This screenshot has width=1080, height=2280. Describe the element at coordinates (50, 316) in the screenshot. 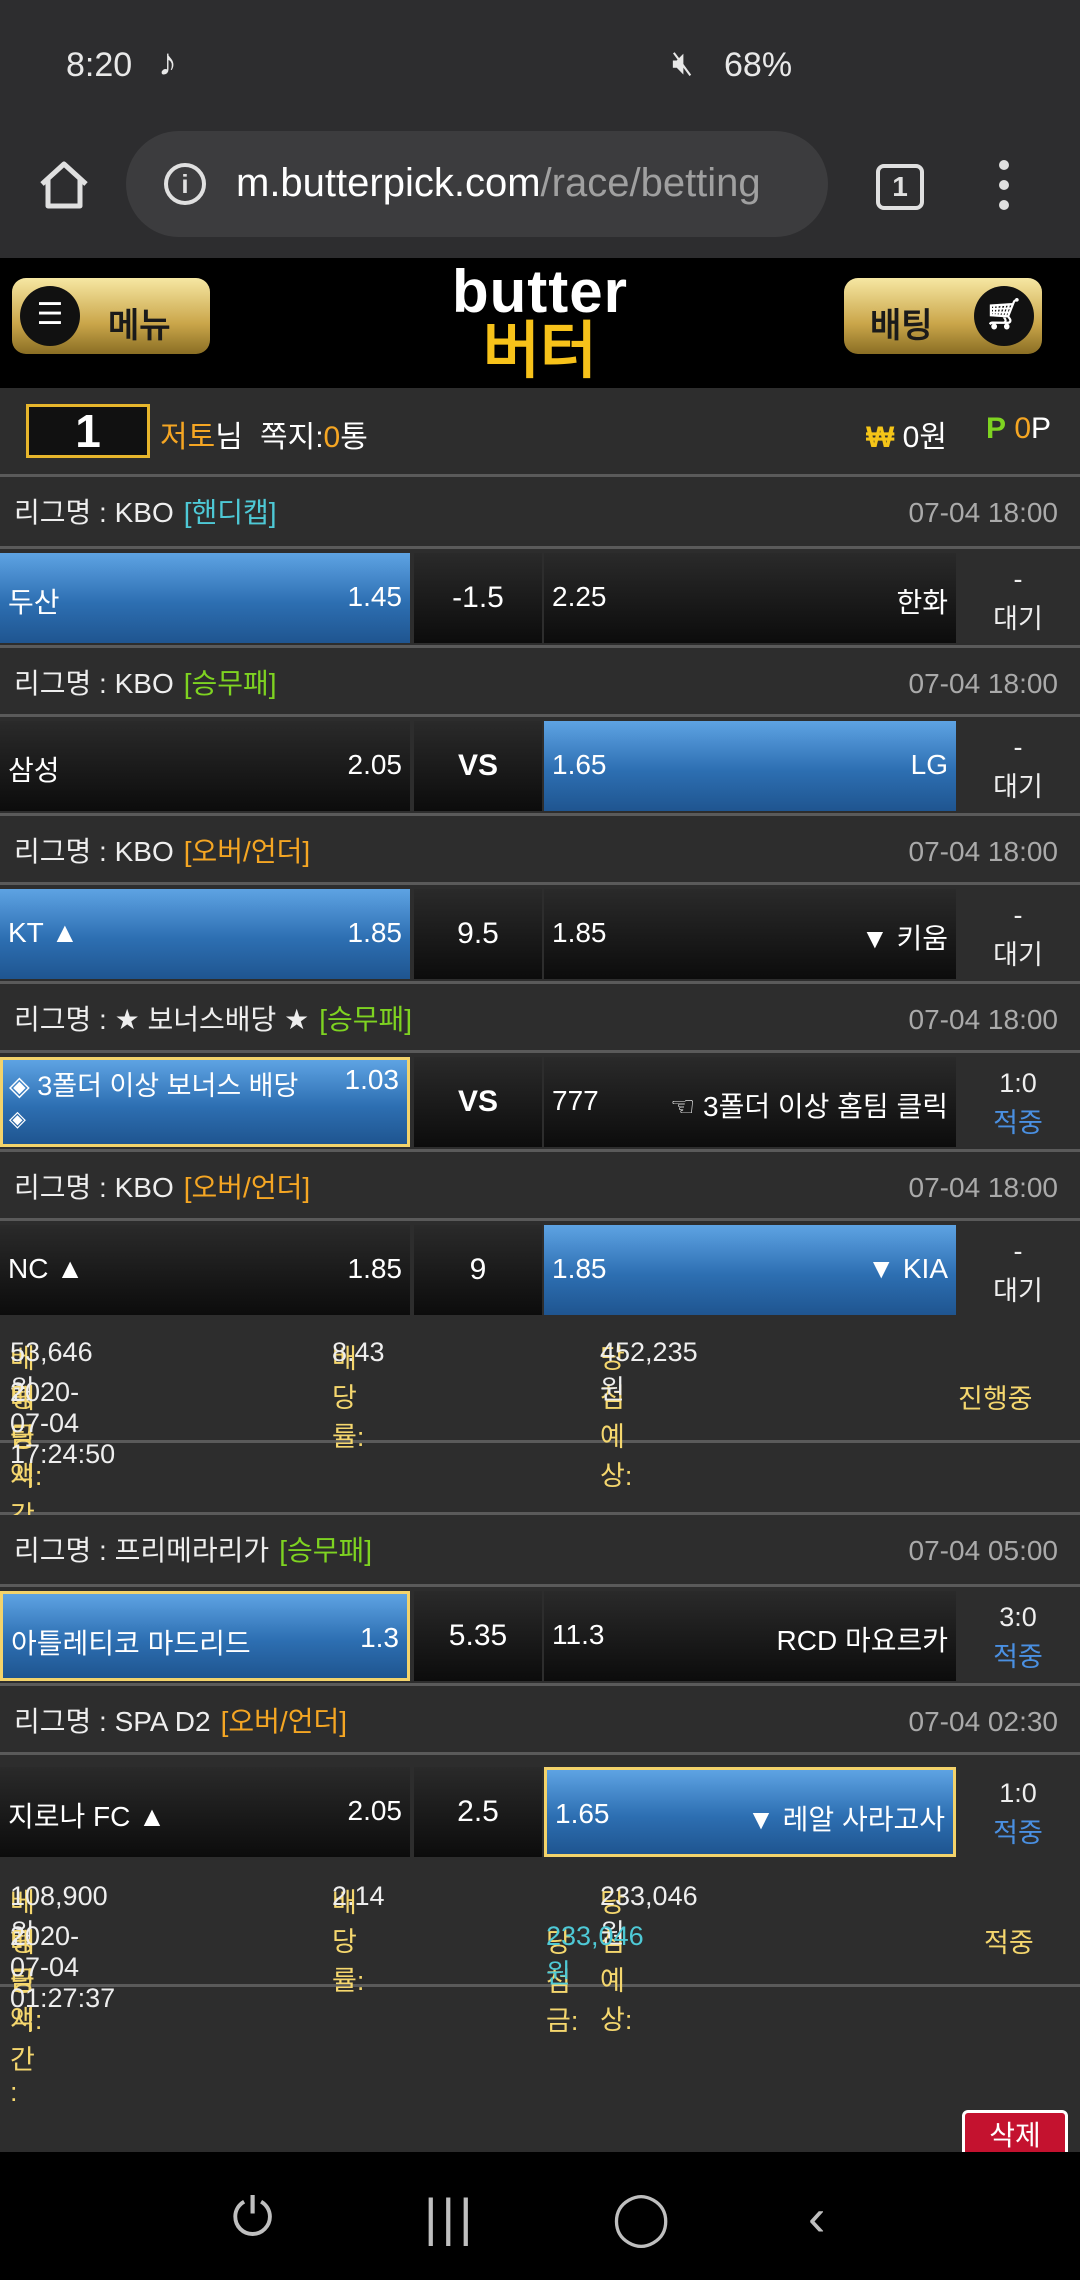

I see `list-icon: ☰` at that location.